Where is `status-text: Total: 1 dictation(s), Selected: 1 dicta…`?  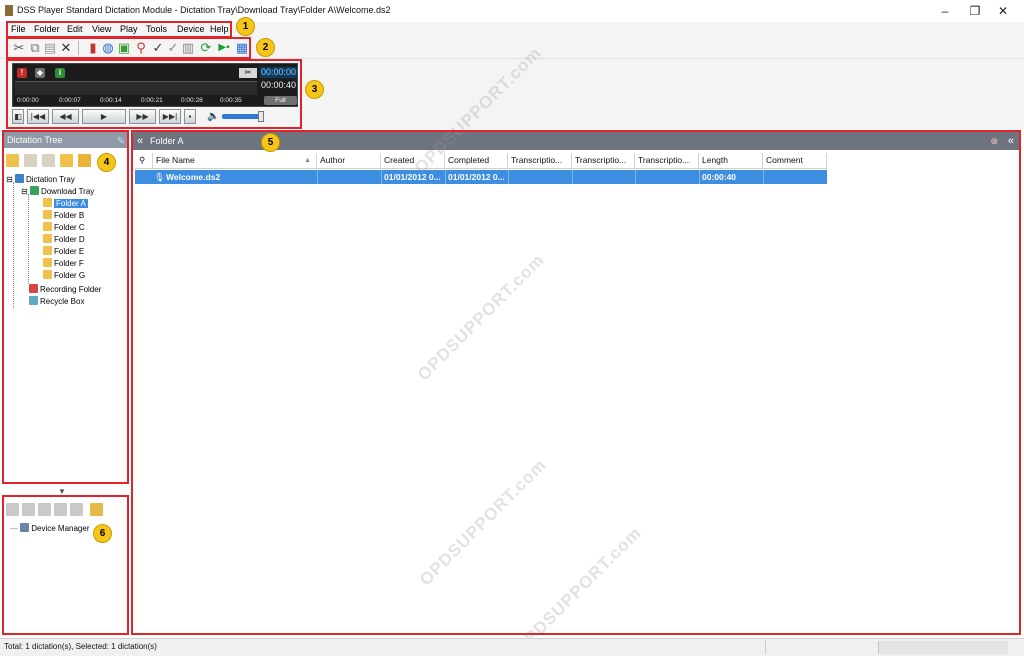 status-text: Total: 1 dictation(s), Selected: 1 dicta… is located at coordinates (80, 646).